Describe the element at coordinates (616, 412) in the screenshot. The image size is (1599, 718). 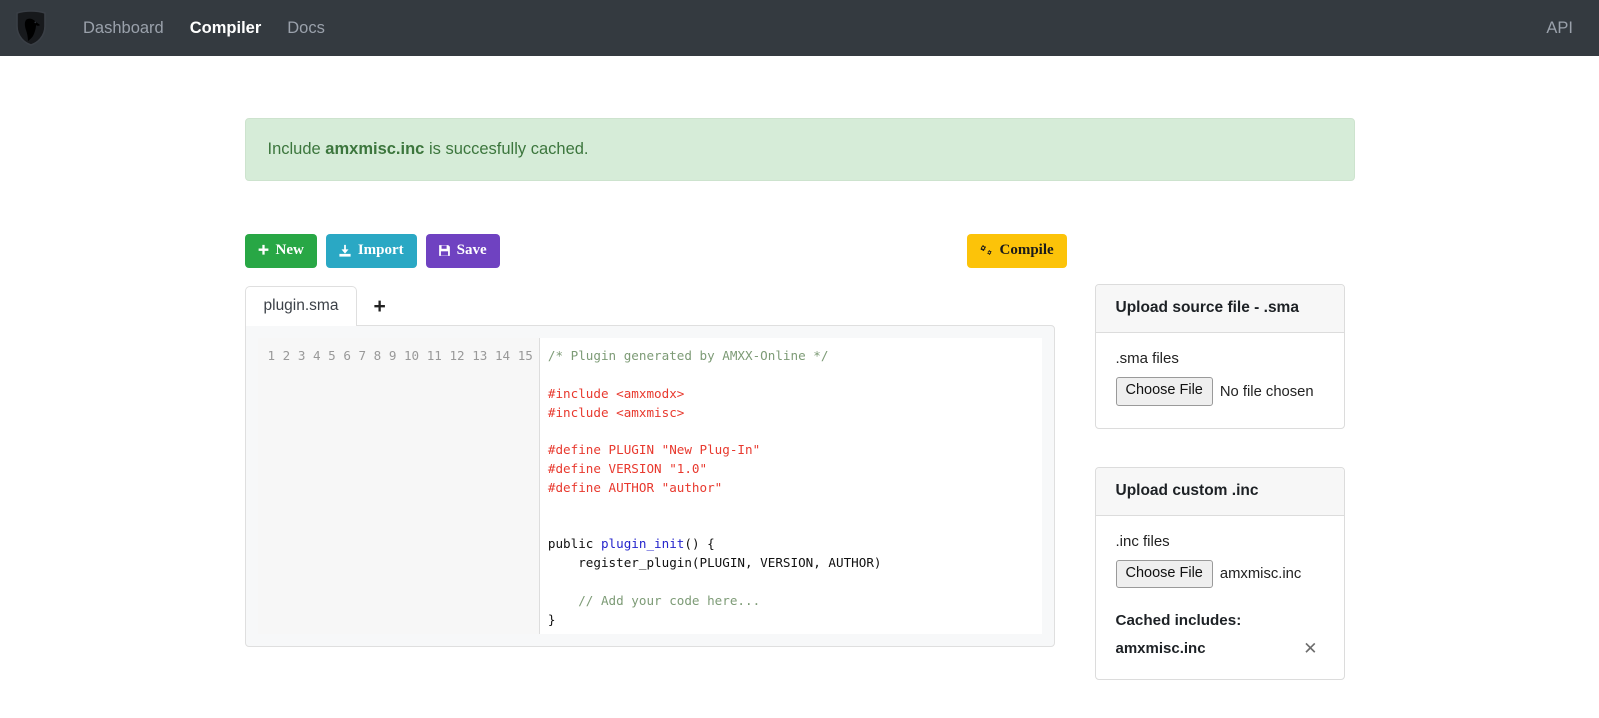
I see `code-line-4: #include <amxmisc>` at that location.